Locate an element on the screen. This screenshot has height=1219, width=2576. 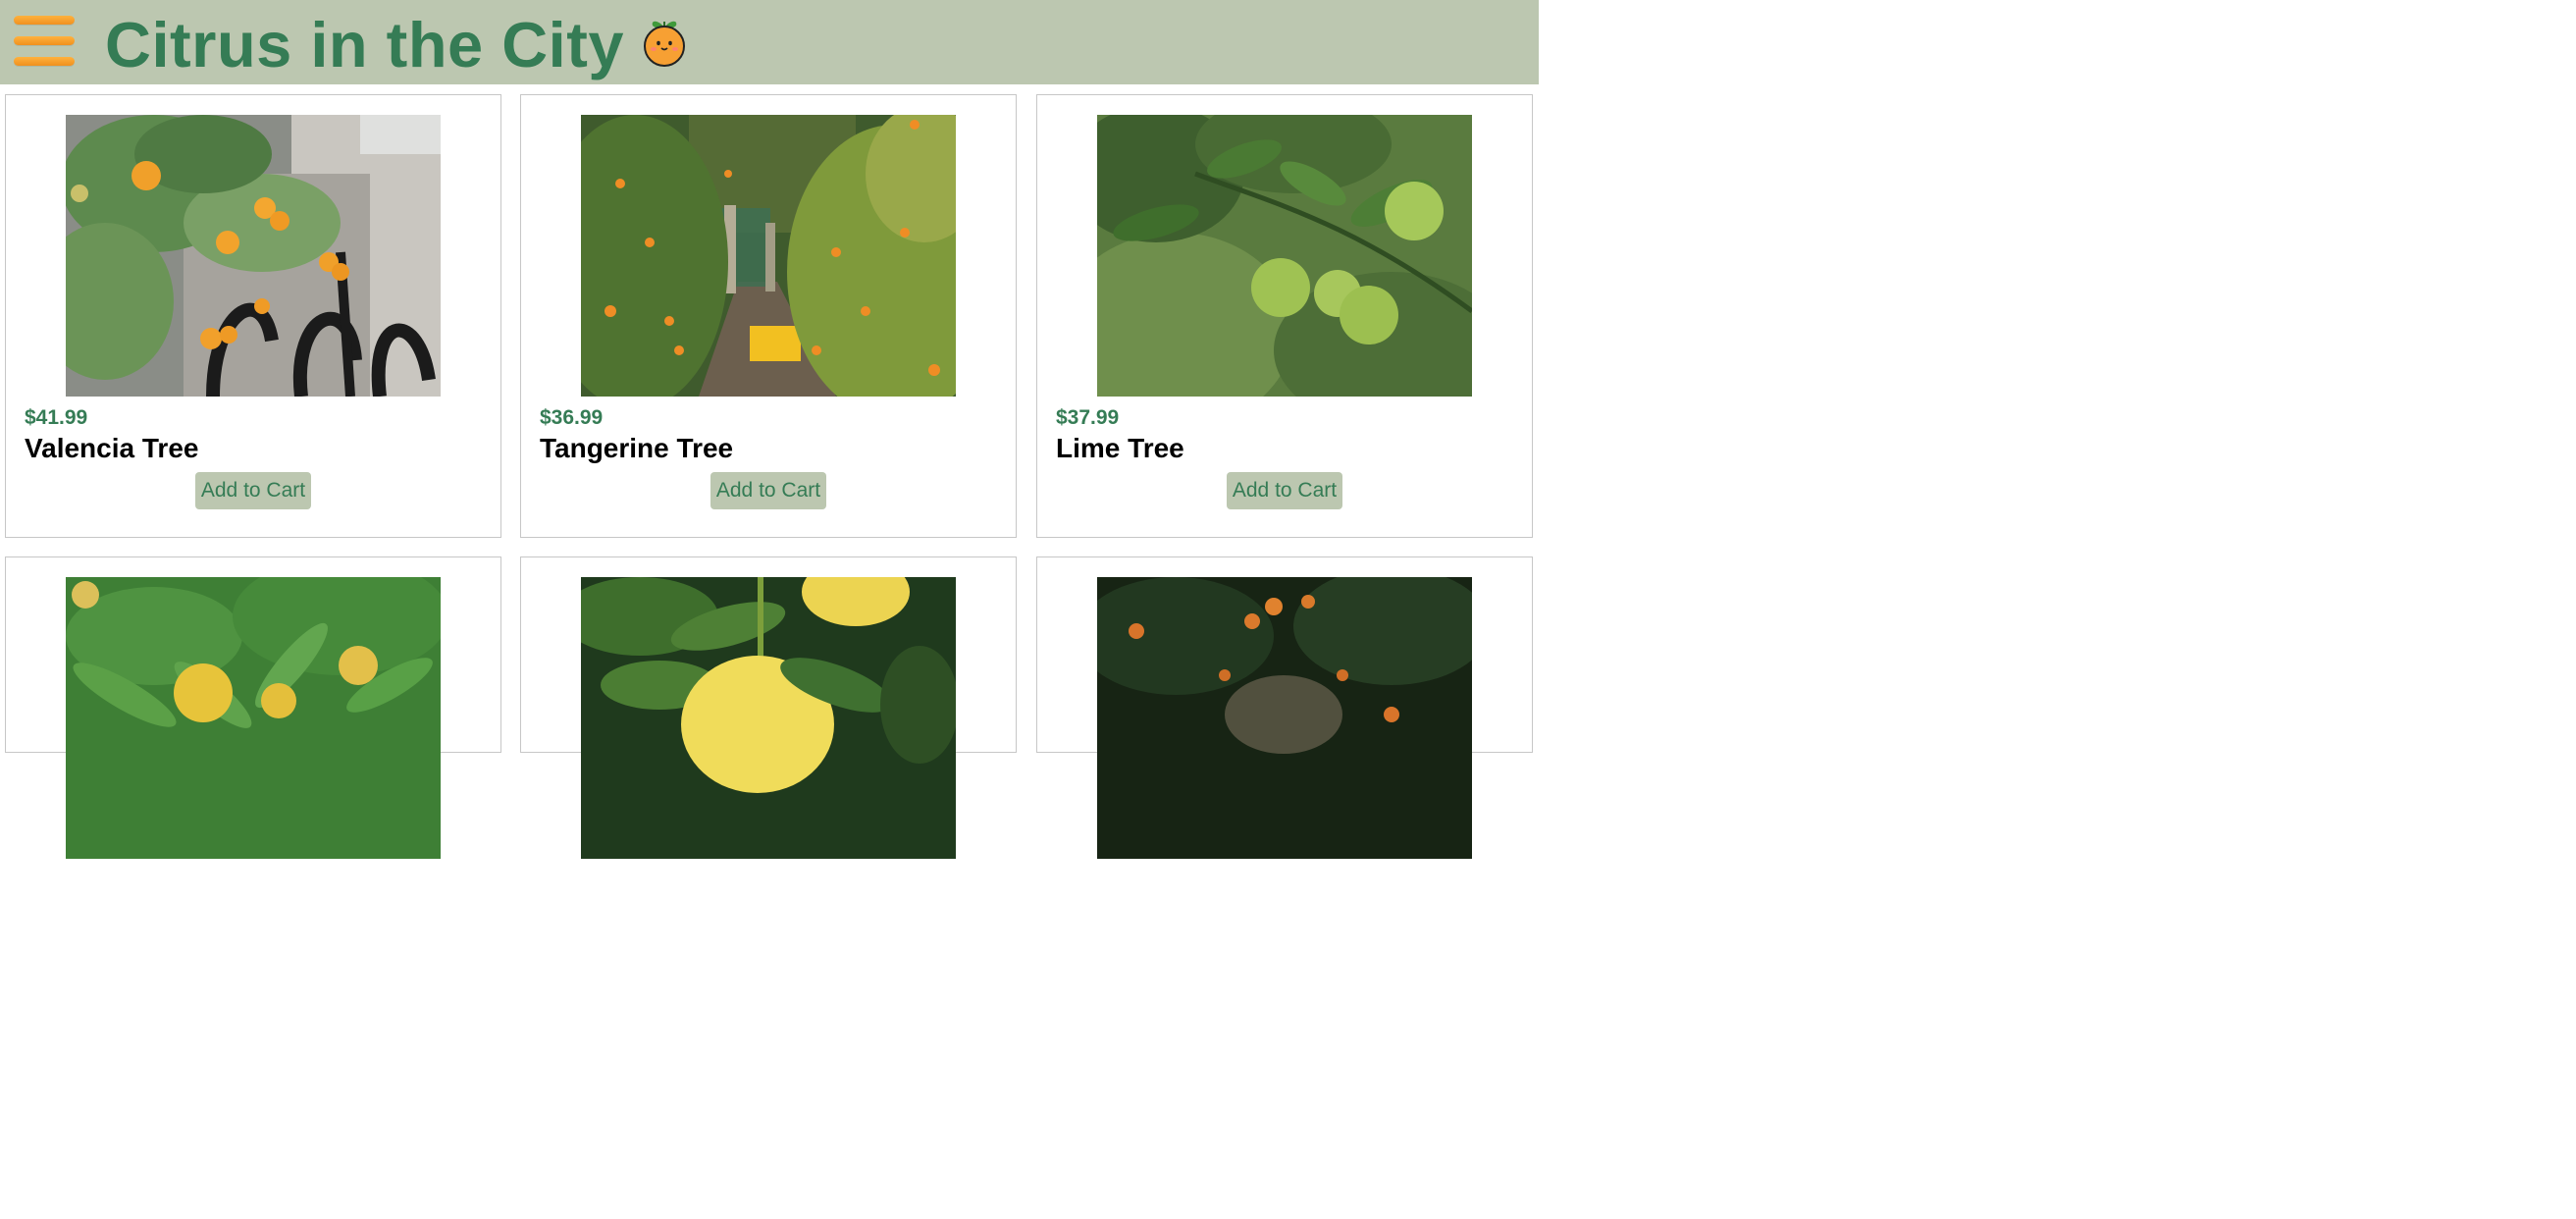
product-name: Valencia Tree is located at coordinates (111, 448).